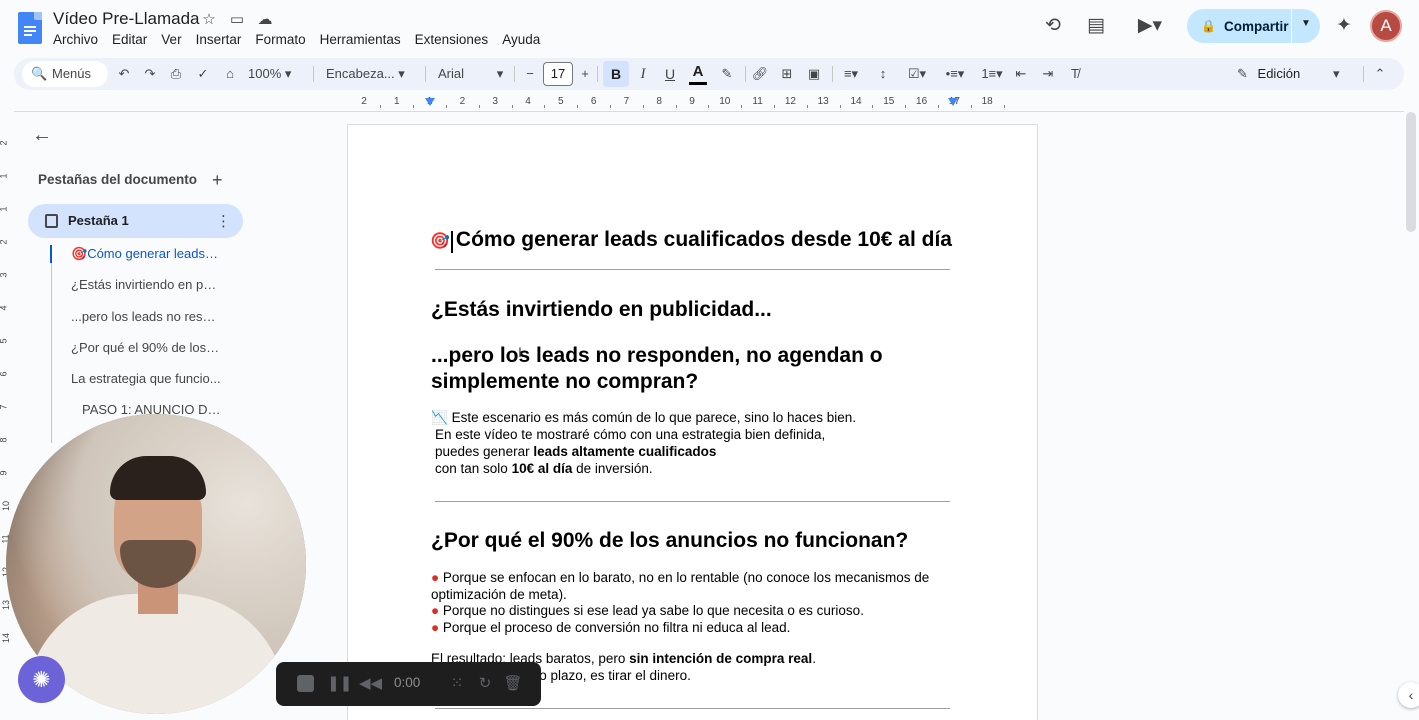  I want to click on text-color-button: A, so click(698, 74).